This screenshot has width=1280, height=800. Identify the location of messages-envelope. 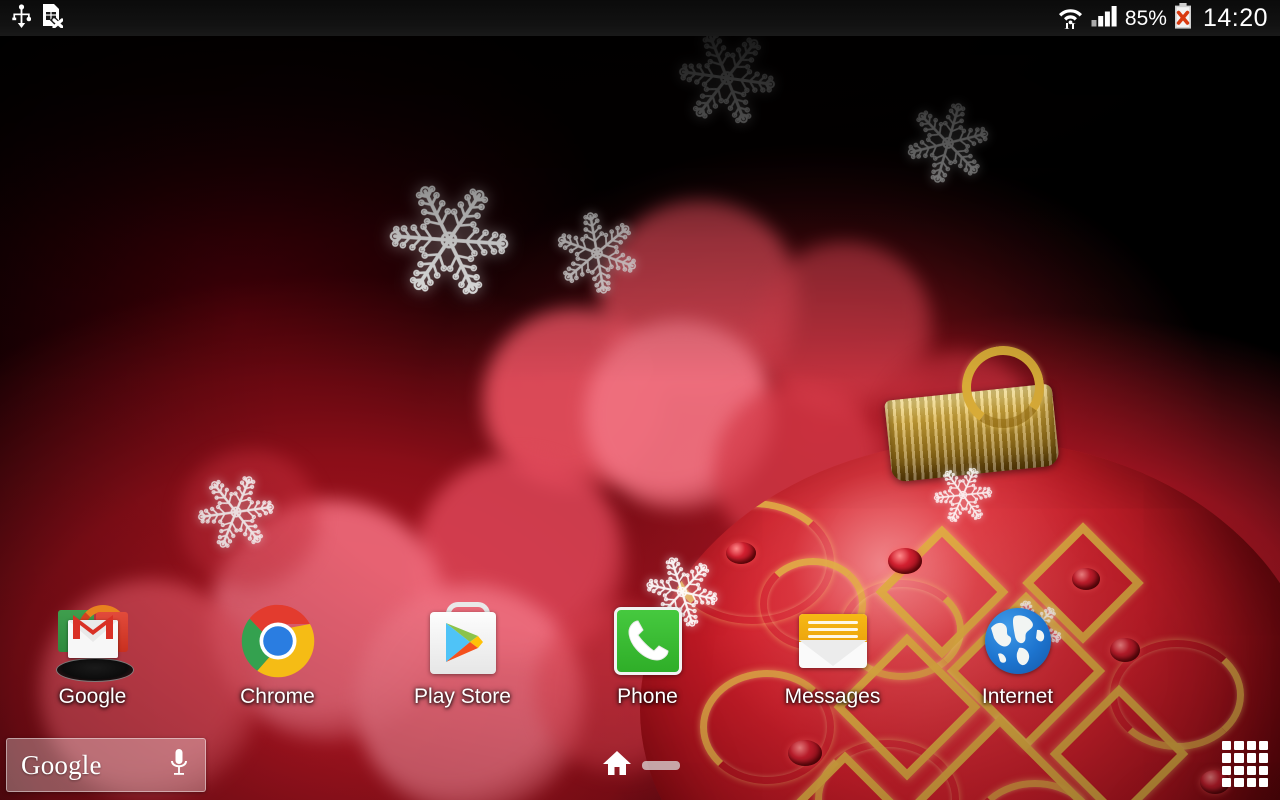
(832, 641).